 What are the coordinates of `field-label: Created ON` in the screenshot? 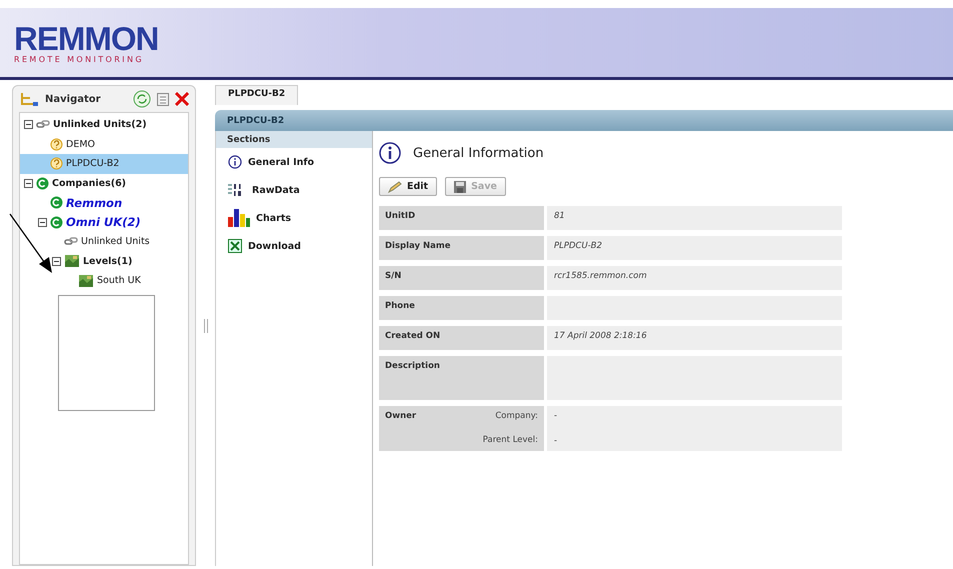 It's located at (412, 336).